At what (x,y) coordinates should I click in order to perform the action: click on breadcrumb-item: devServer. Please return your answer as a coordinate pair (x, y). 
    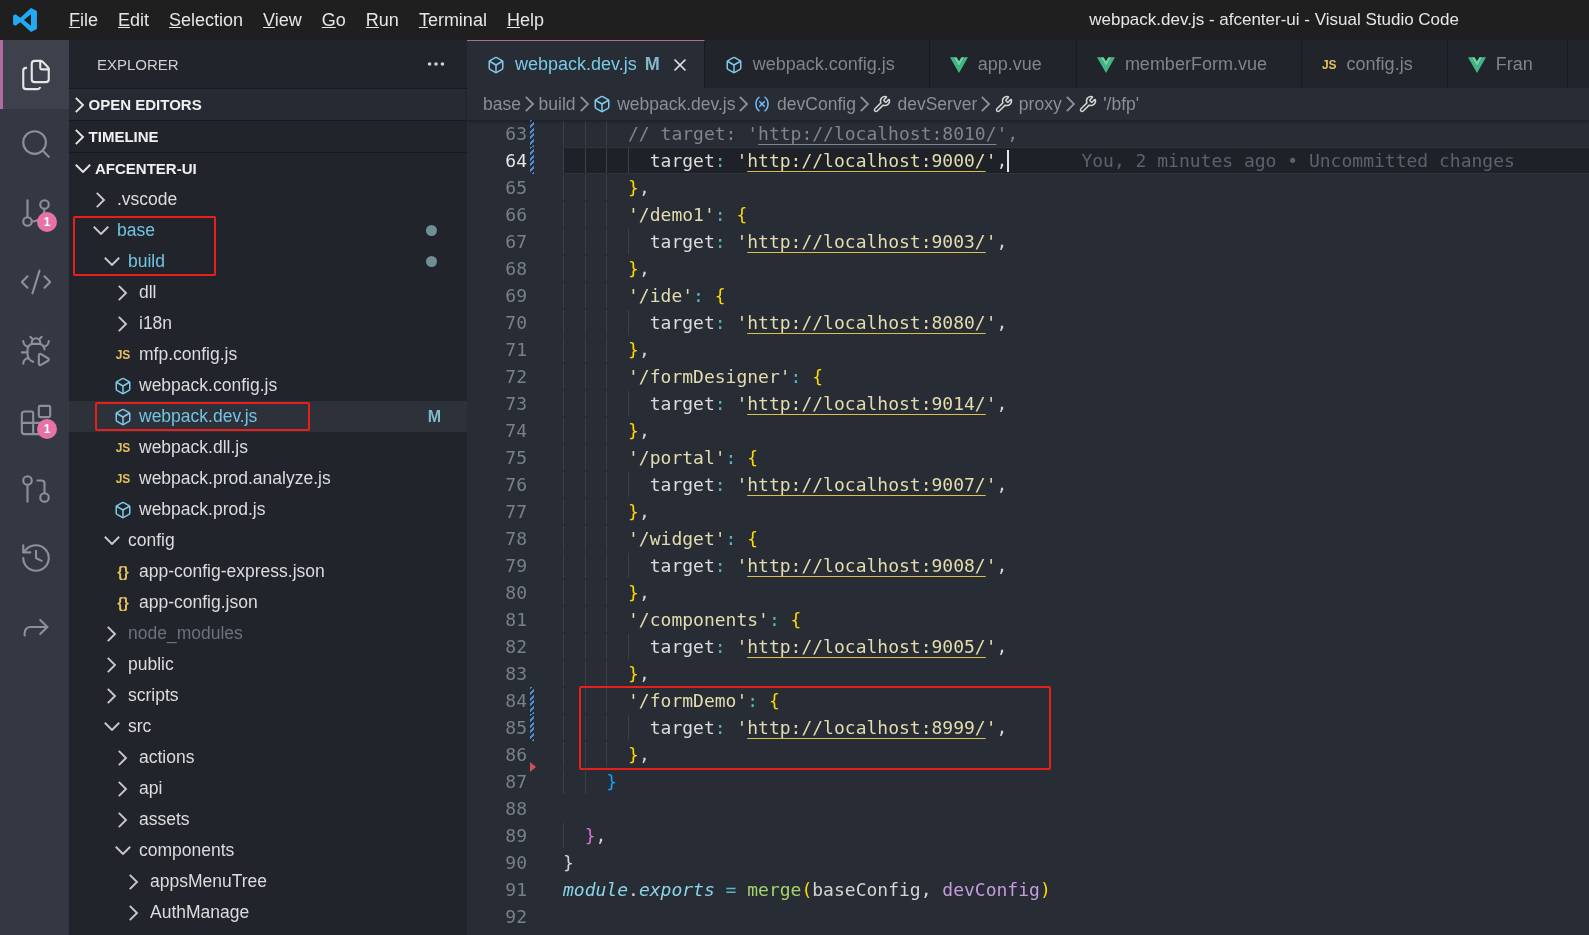
    Looking at the image, I should click on (925, 104).